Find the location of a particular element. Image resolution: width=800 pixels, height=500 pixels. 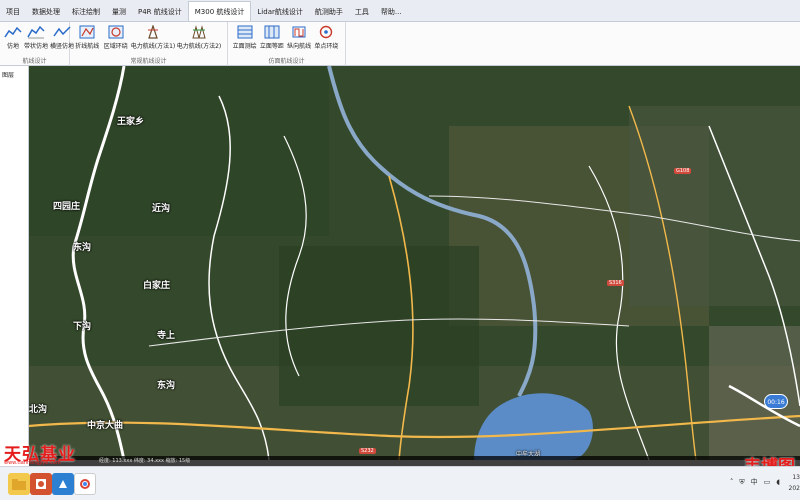

chrome-icon is located at coordinates (85, 484).